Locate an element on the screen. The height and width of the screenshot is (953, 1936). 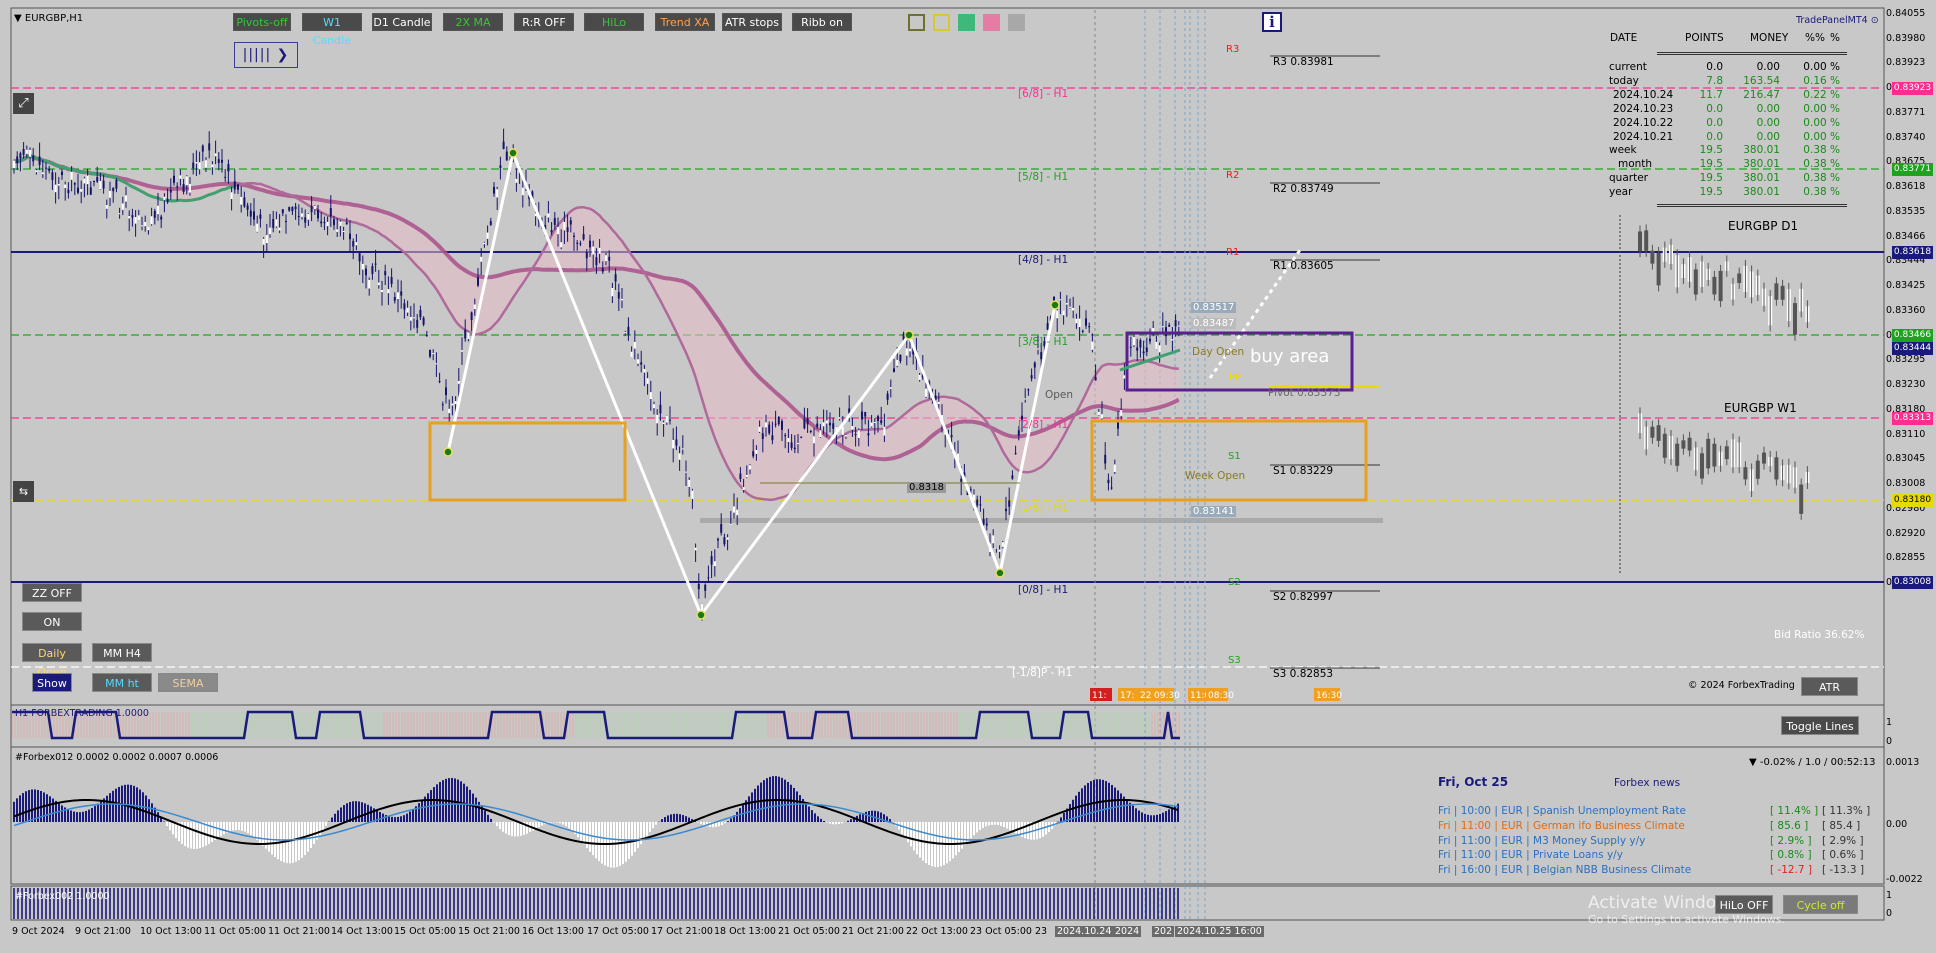
toggle-lines-button: Toggle Lines is located at coordinates (1820, 725).